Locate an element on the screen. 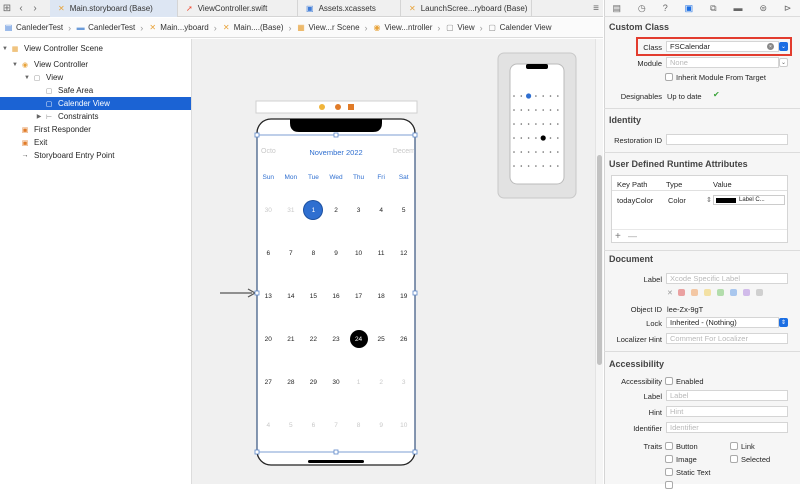  calendar-day: 8 is located at coordinates (359, 425).